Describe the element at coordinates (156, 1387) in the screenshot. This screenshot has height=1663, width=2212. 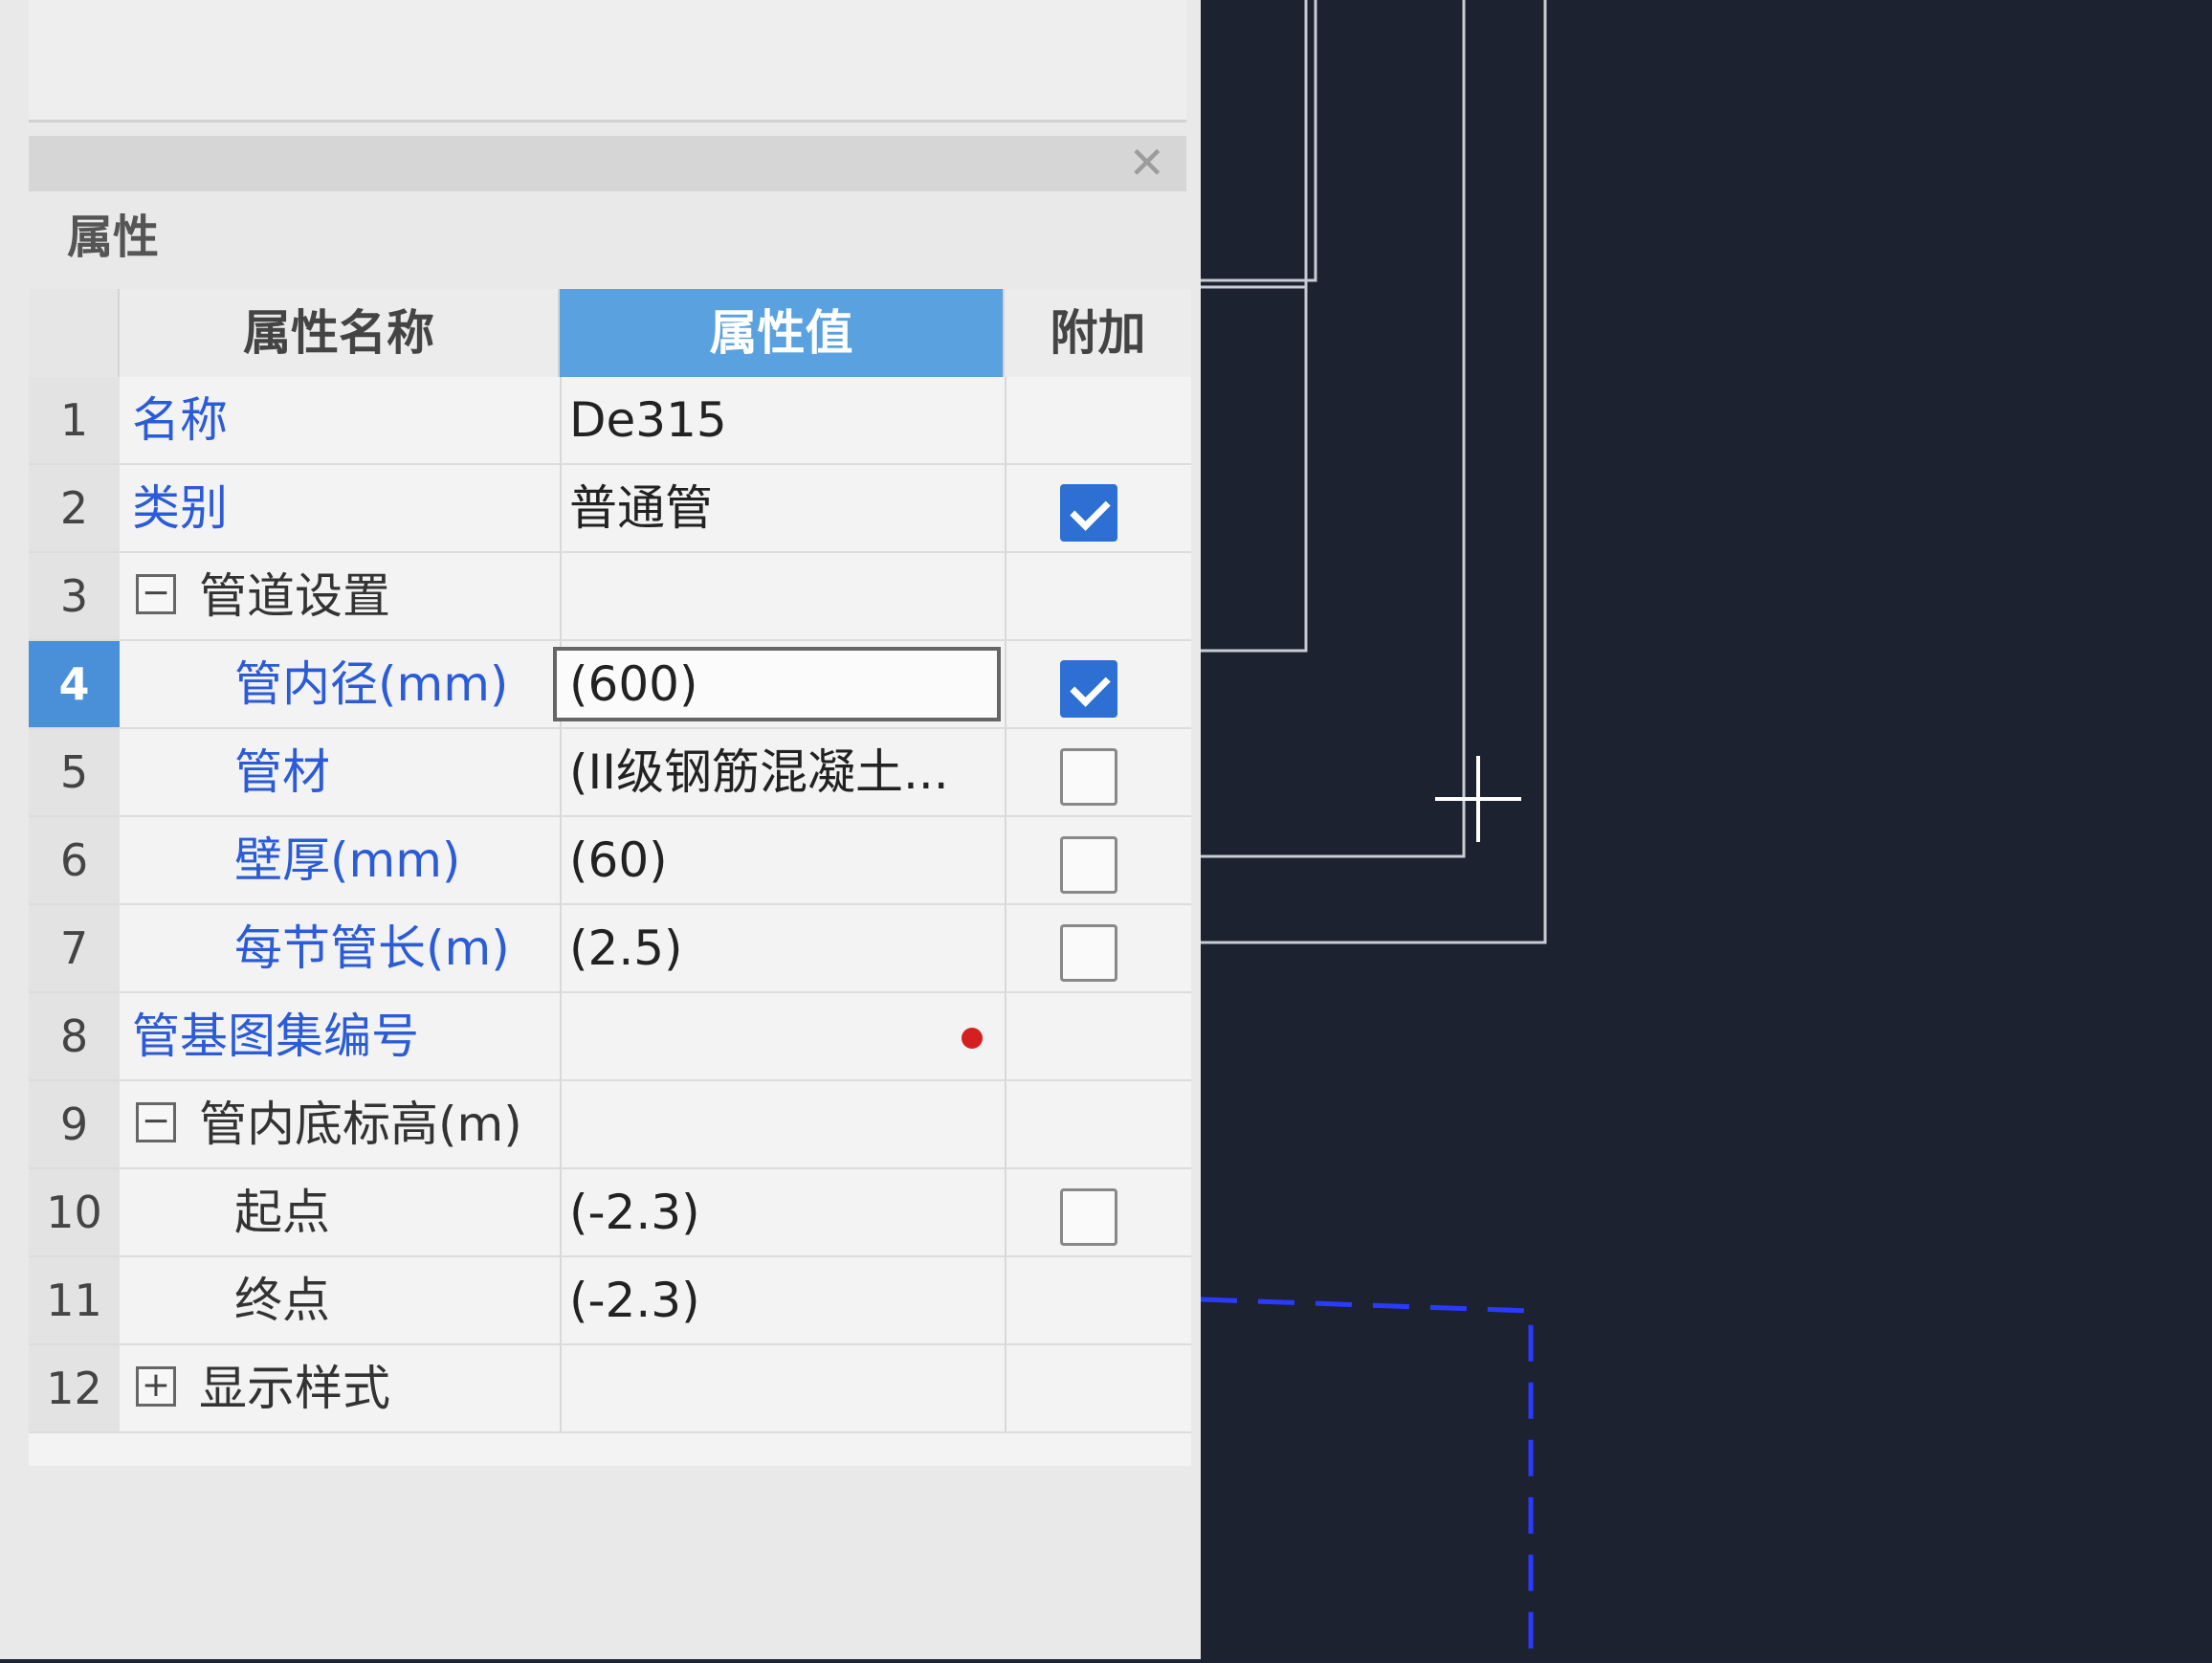
I see `expand-icon: +` at that location.